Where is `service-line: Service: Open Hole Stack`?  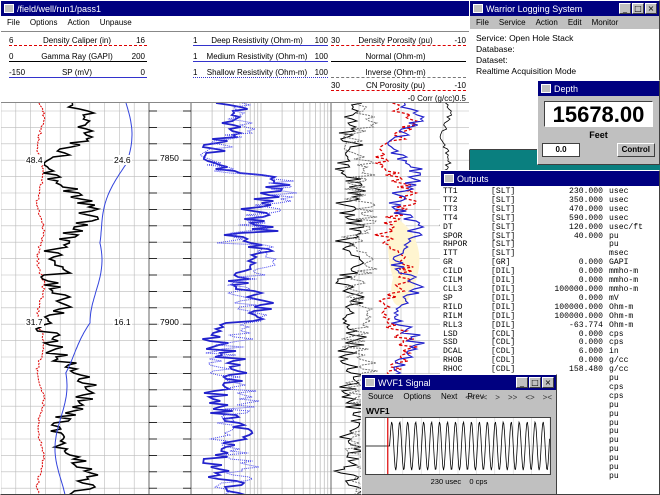 service-line: Service: Open Hole Stack is located at coordinates (525, 38).